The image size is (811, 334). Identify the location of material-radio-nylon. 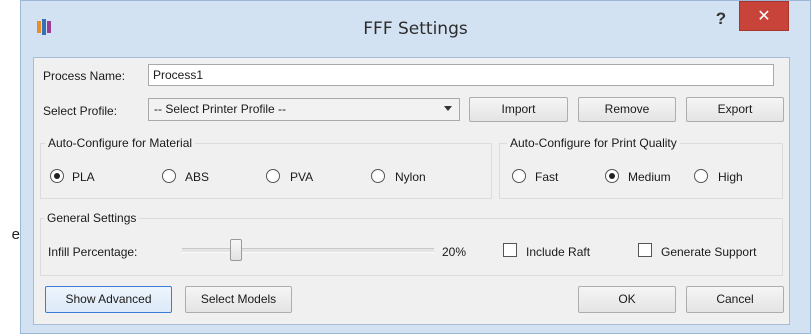
(378, 176).